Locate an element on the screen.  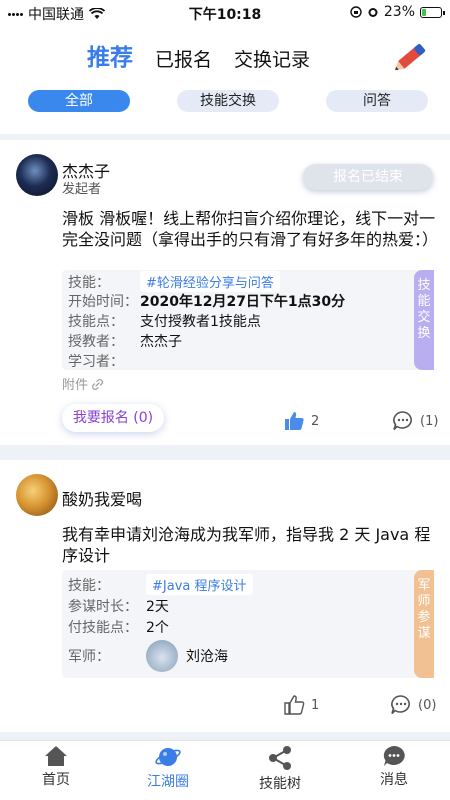
message-icon is located at coordinates (394, 756).